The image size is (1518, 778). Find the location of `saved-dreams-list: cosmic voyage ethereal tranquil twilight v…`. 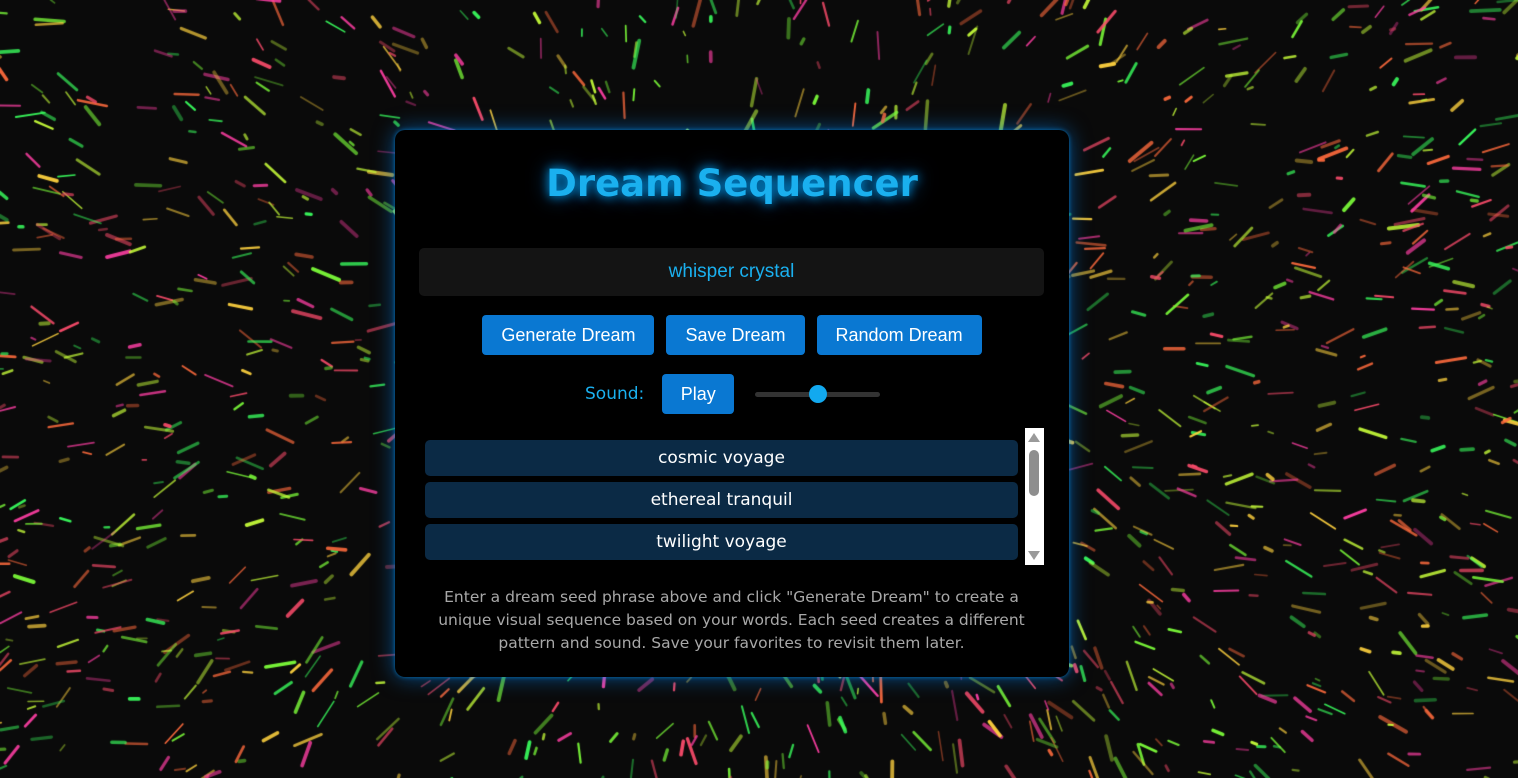

saved-dreams-list: cosmic voyage ethereal tranquil twilight v… is located at coordinates (735, 496).